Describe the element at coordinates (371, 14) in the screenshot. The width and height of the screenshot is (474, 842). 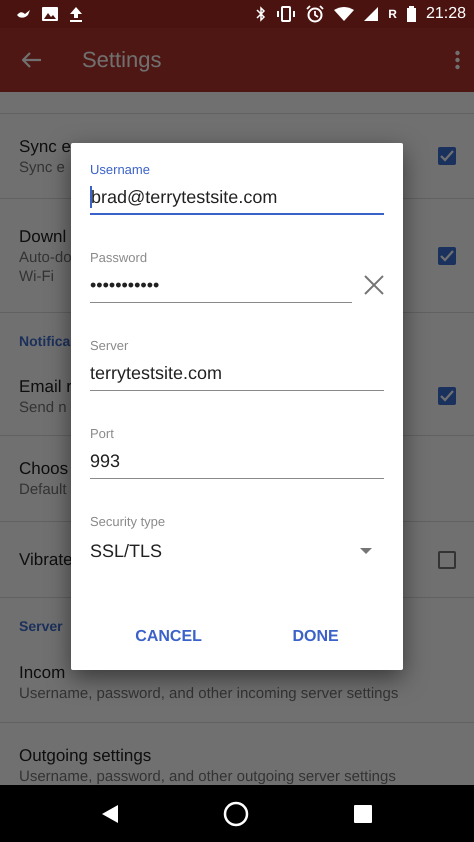
I see `signal-icon` at that location.